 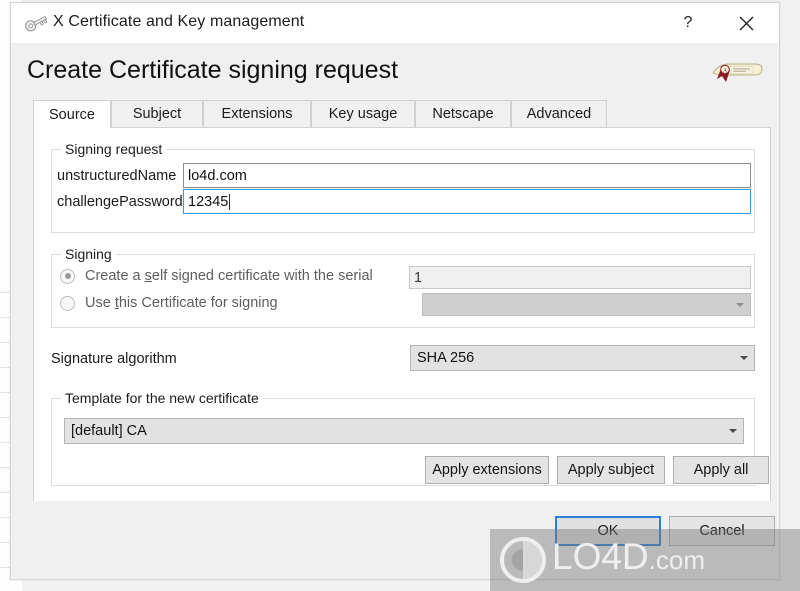 I want to click on tab-label: Source, so click(x=72, y=114).